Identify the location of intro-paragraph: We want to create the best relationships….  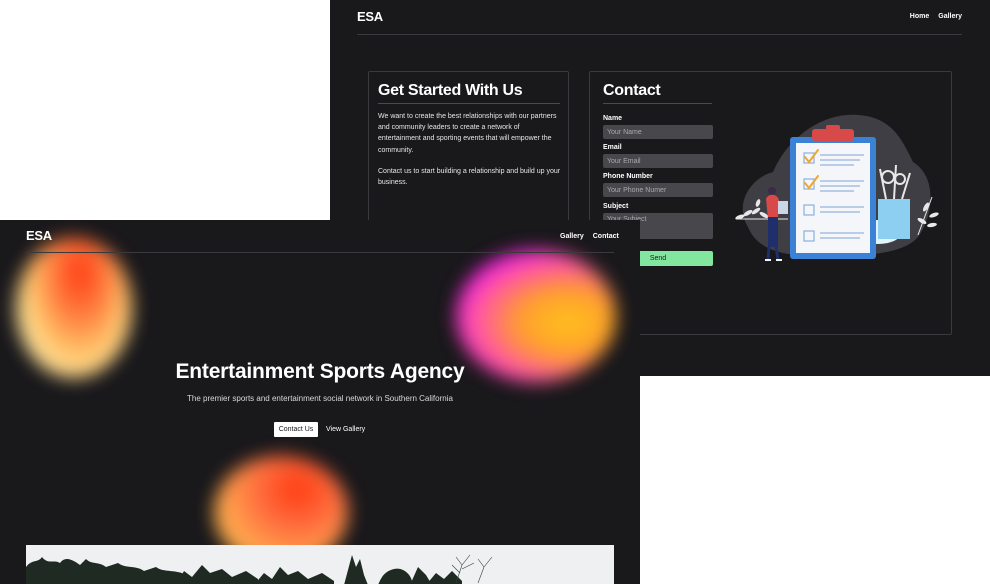
(467, 133).